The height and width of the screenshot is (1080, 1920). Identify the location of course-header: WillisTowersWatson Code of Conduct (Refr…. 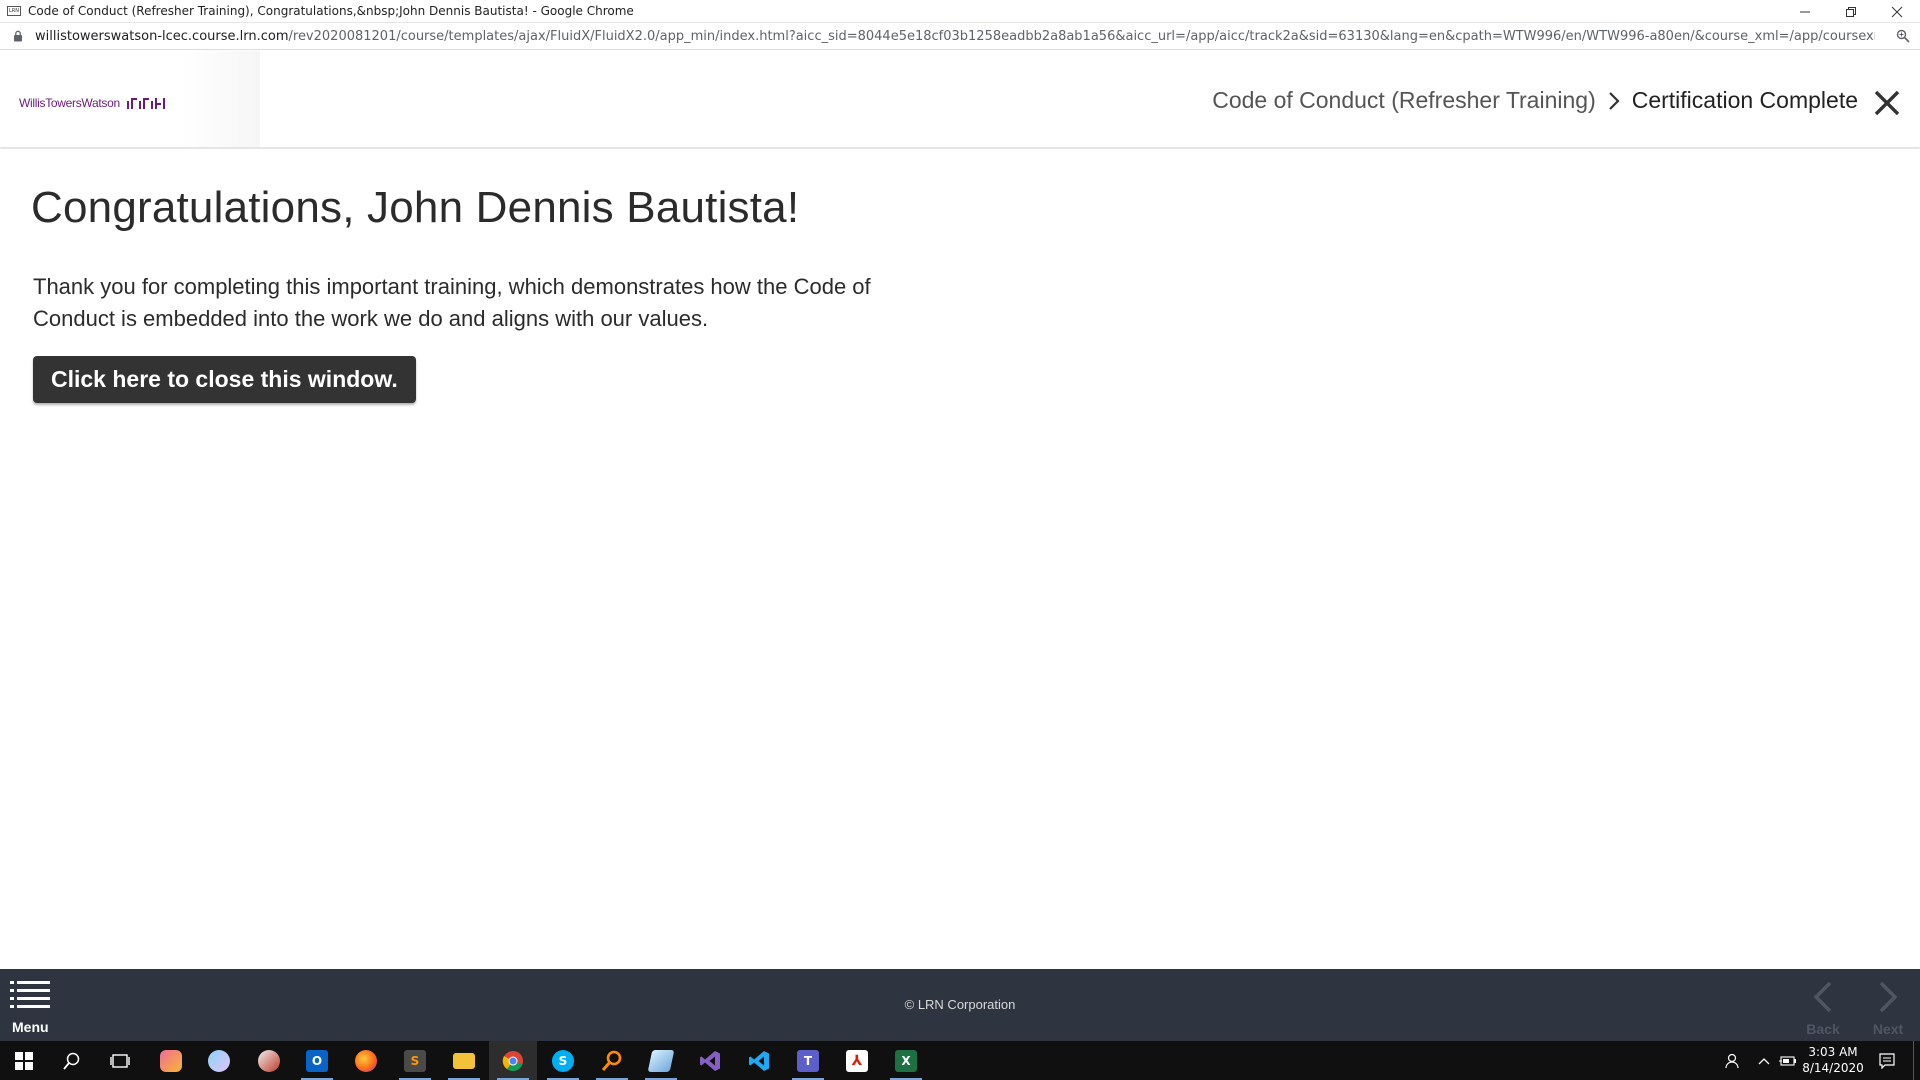
(960, 99).